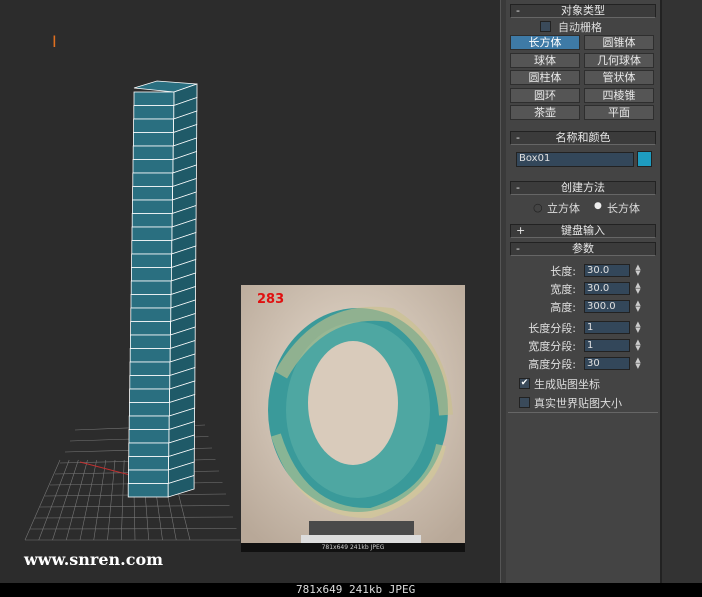 The width and height of the screenshot is (702, 597). Describe the element at coordinates (552, 328) in the screenshot. I see `param-label: 长度分段:` at that location.